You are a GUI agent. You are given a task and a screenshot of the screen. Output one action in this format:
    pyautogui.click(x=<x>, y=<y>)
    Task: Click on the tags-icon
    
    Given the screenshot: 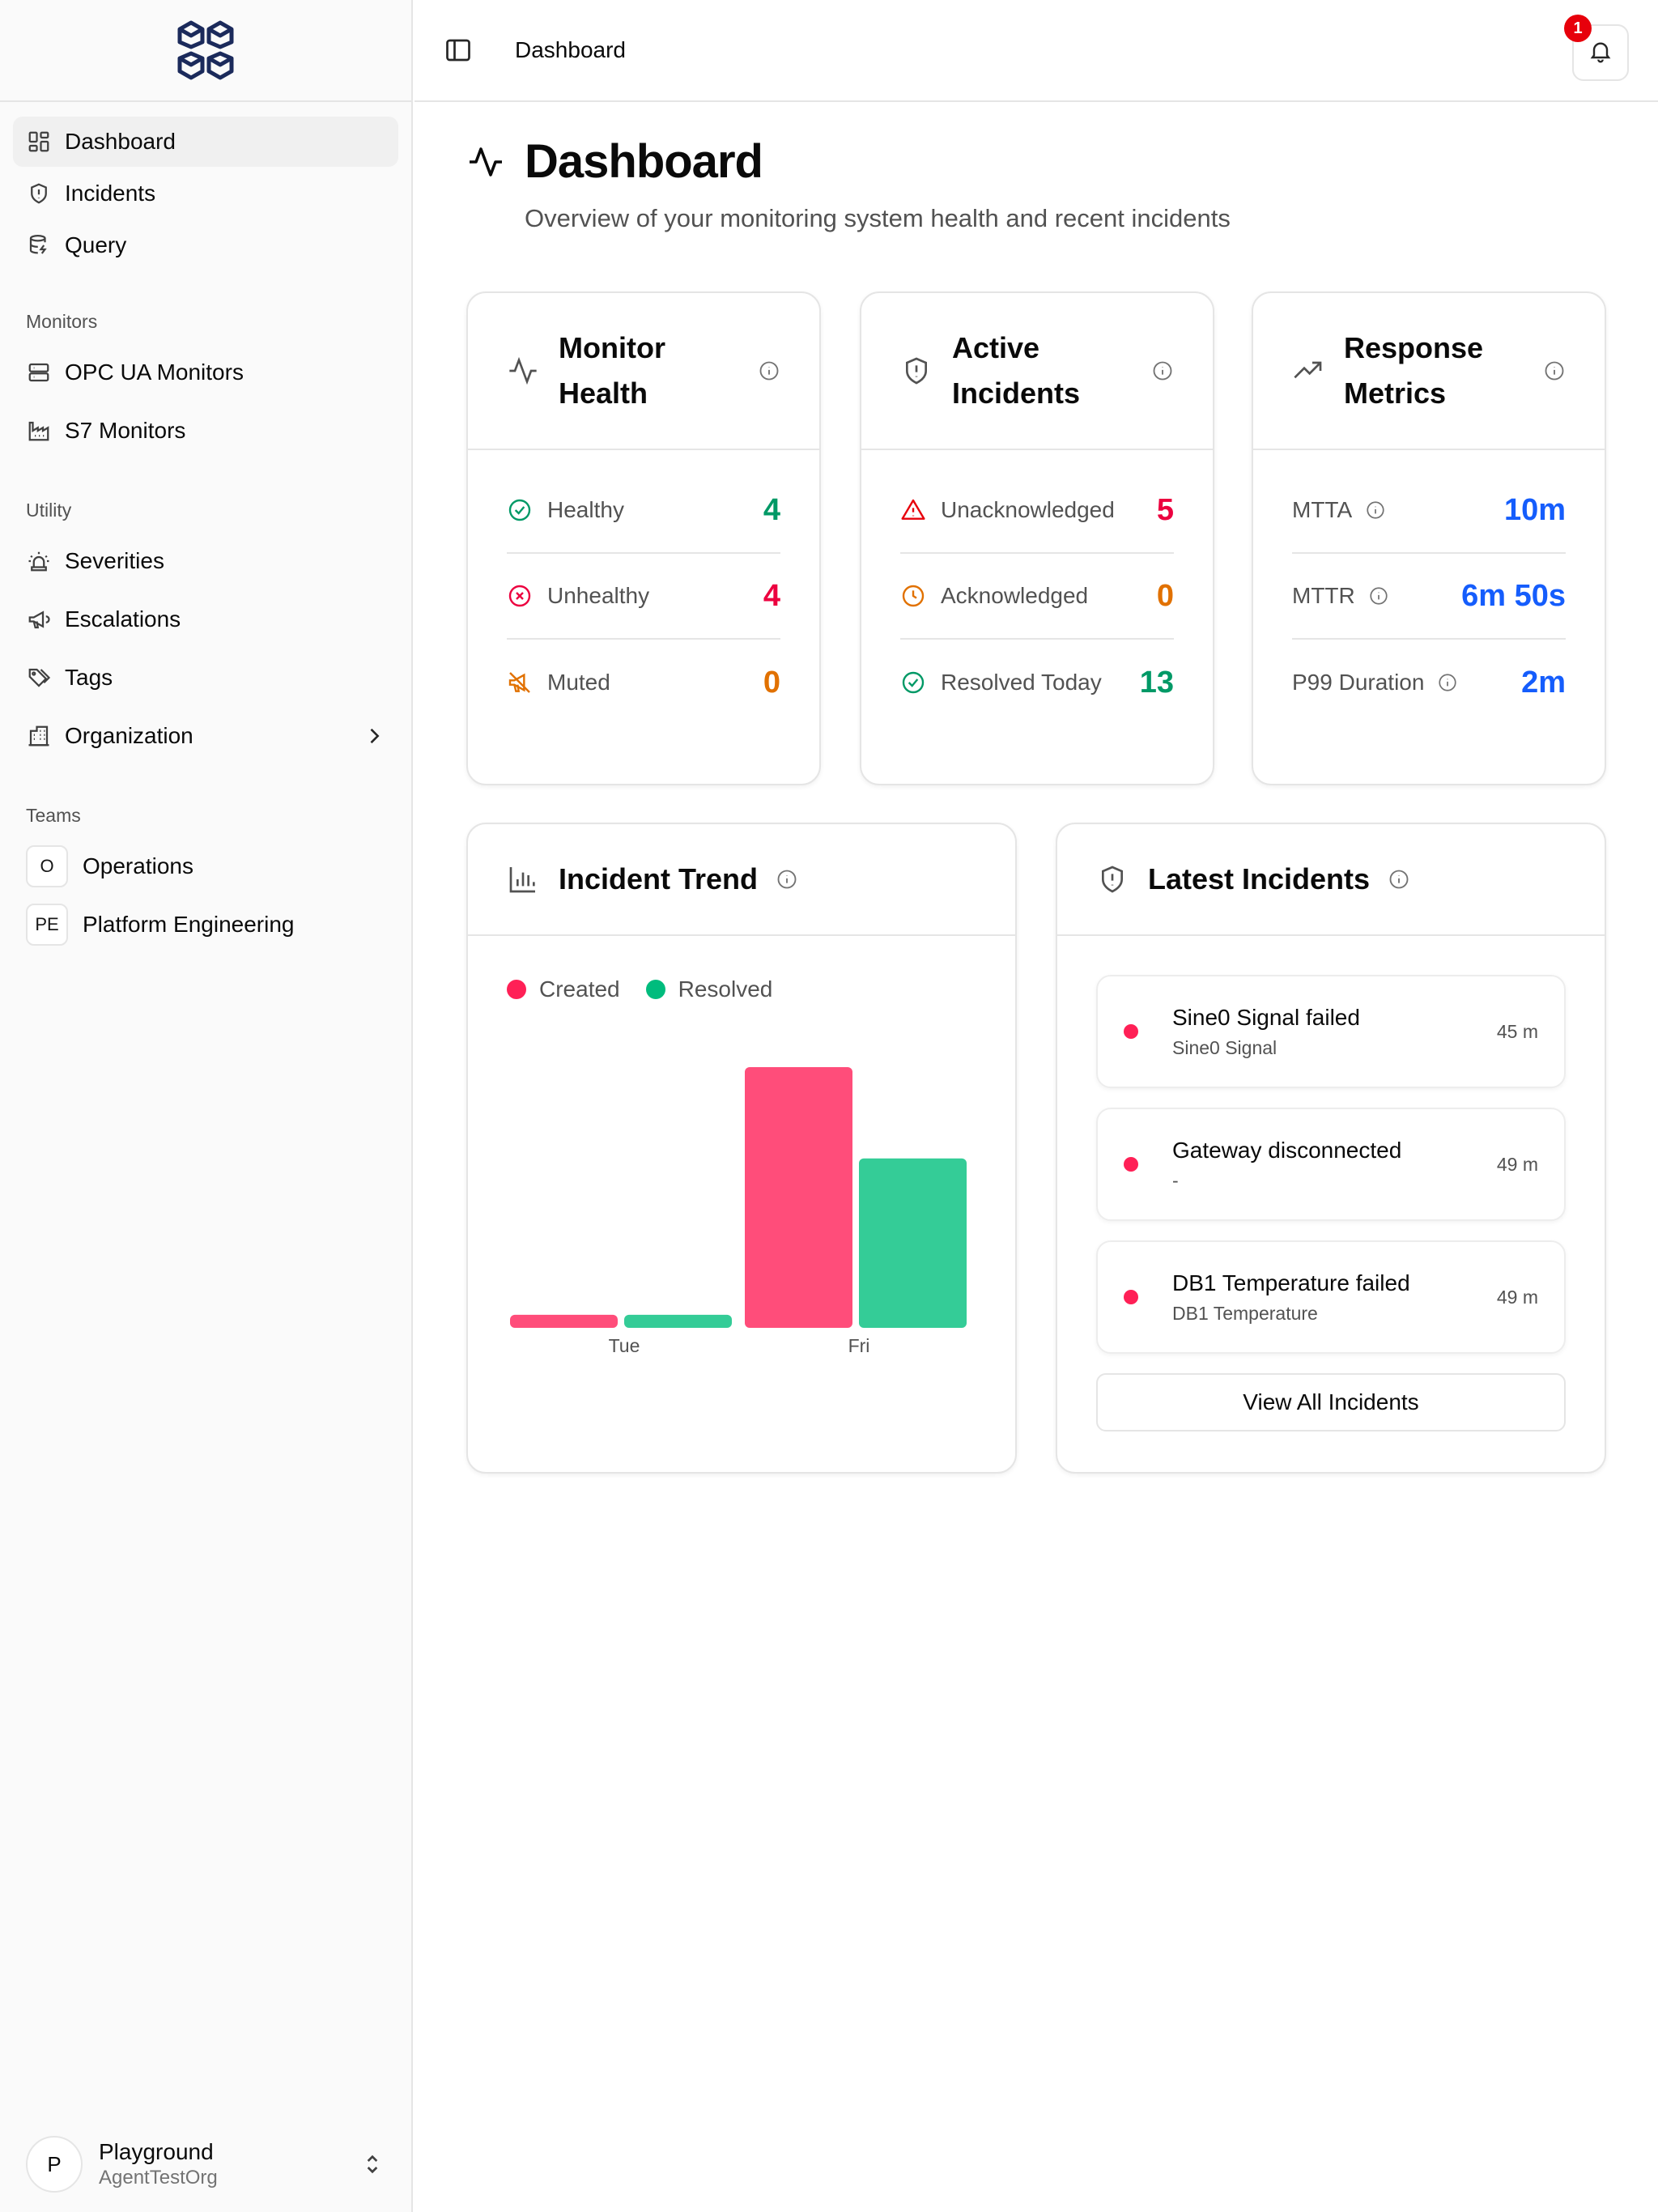 What is the action you would take?
    pyautogui.click(x=39, y=678)
    